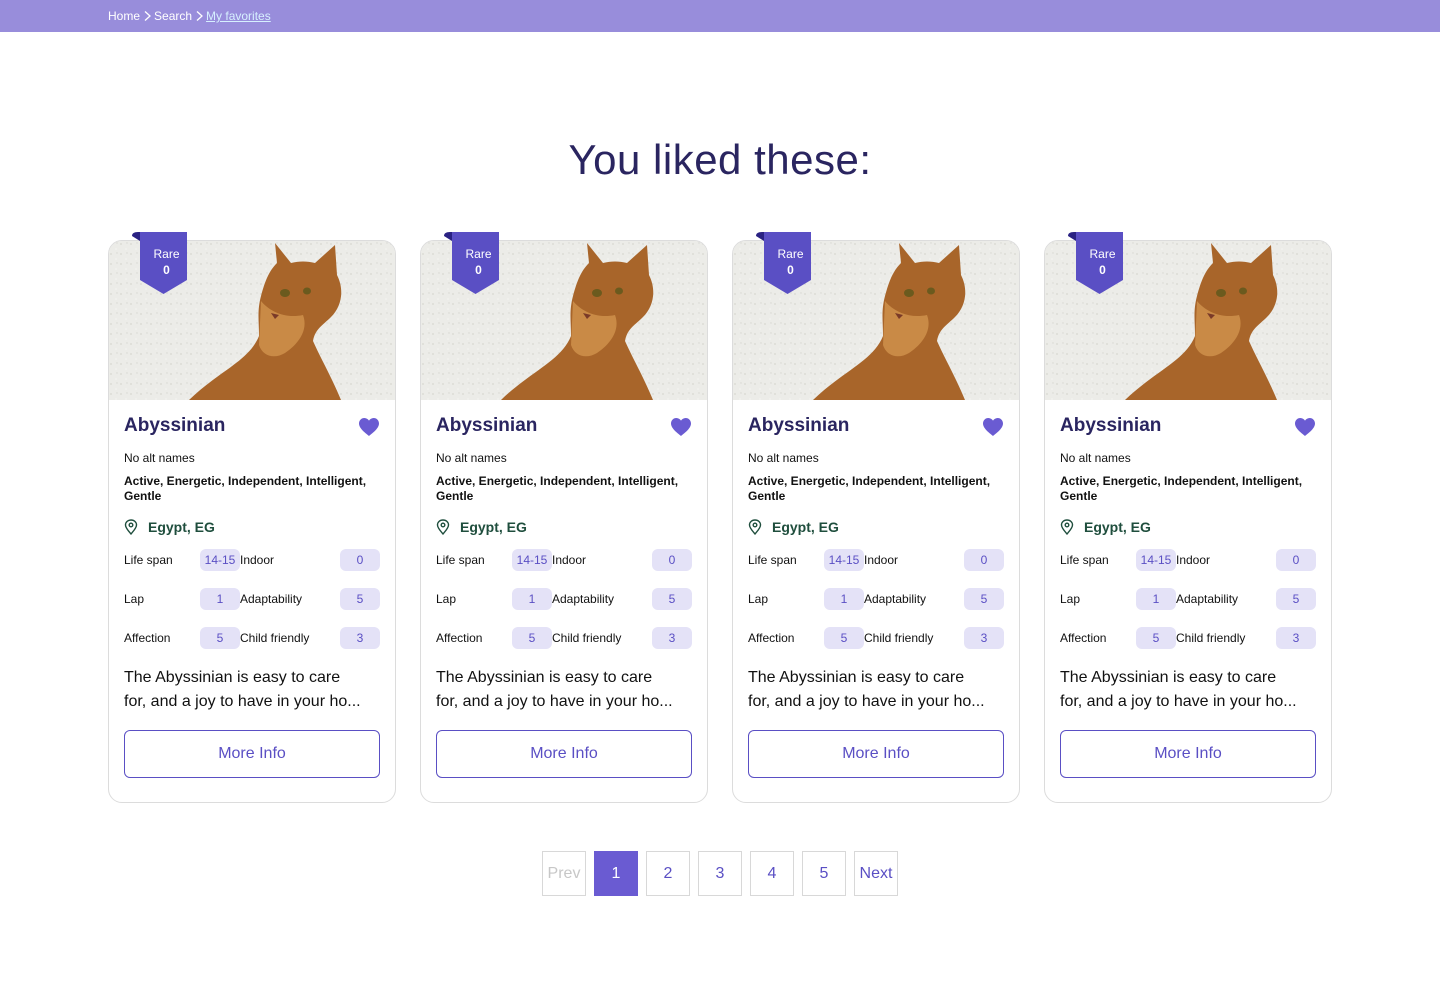 This screenshot has width=1440, height=1000. Describe the element at coordinates (876, 873) in the screenshot. I see `next-page-button: Next` at that location.